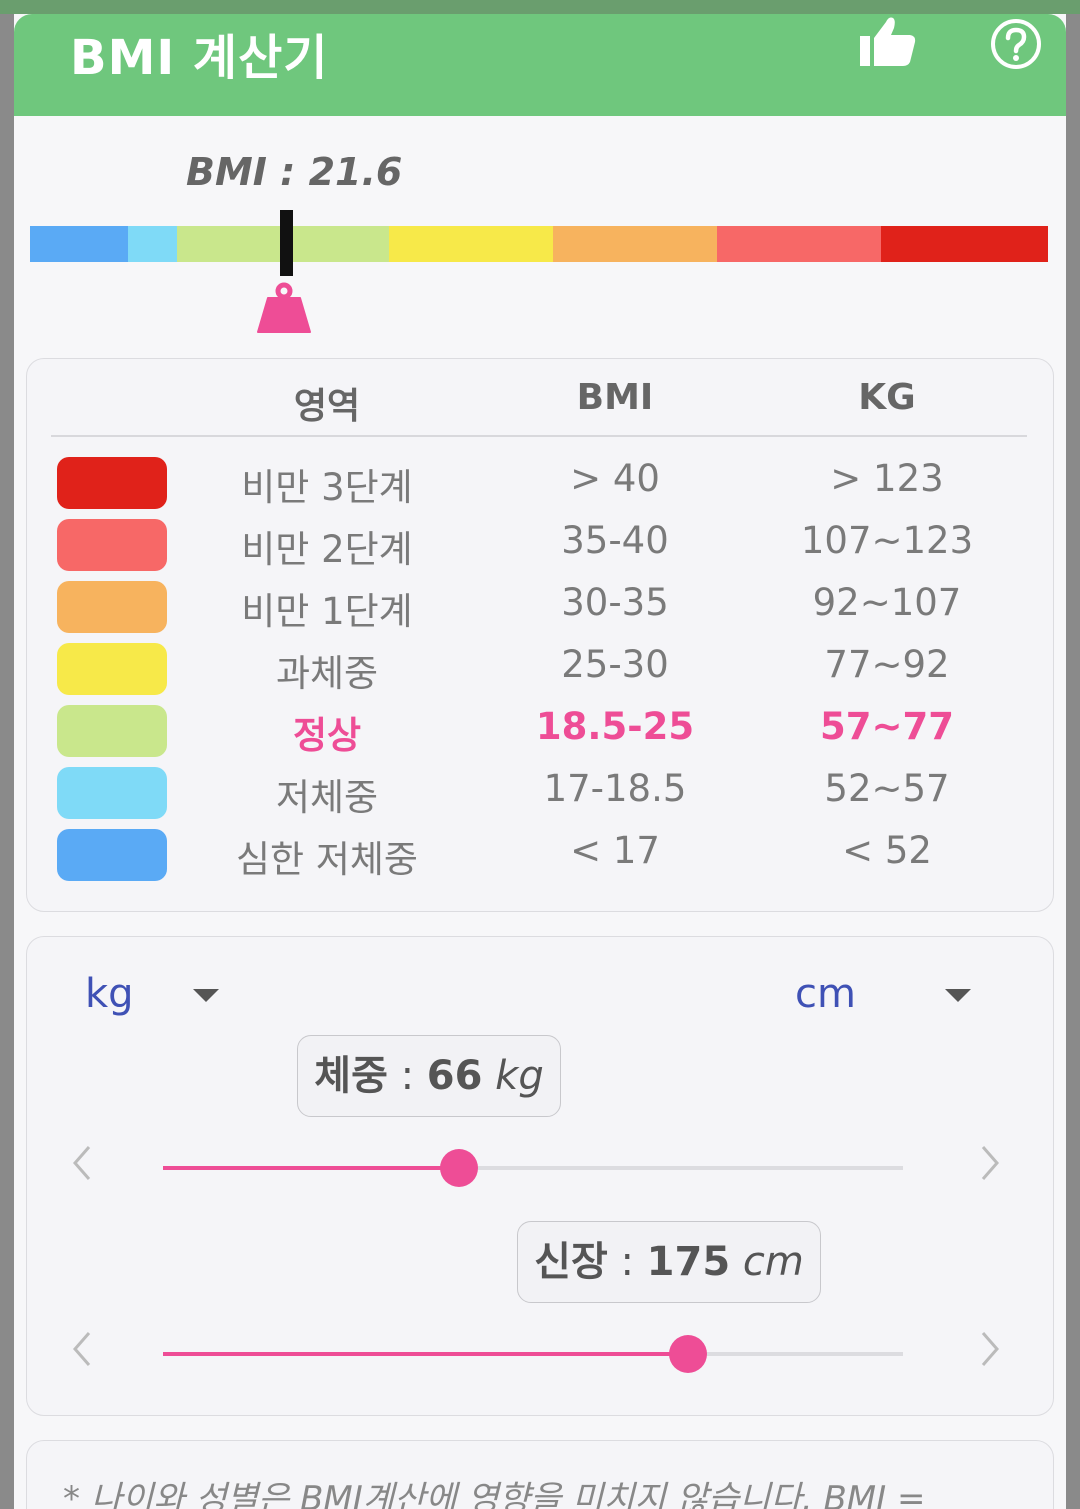 This screenshot has height=1509, width=1080. I want to click on weight-unit-select: kg, so click(109, 994).